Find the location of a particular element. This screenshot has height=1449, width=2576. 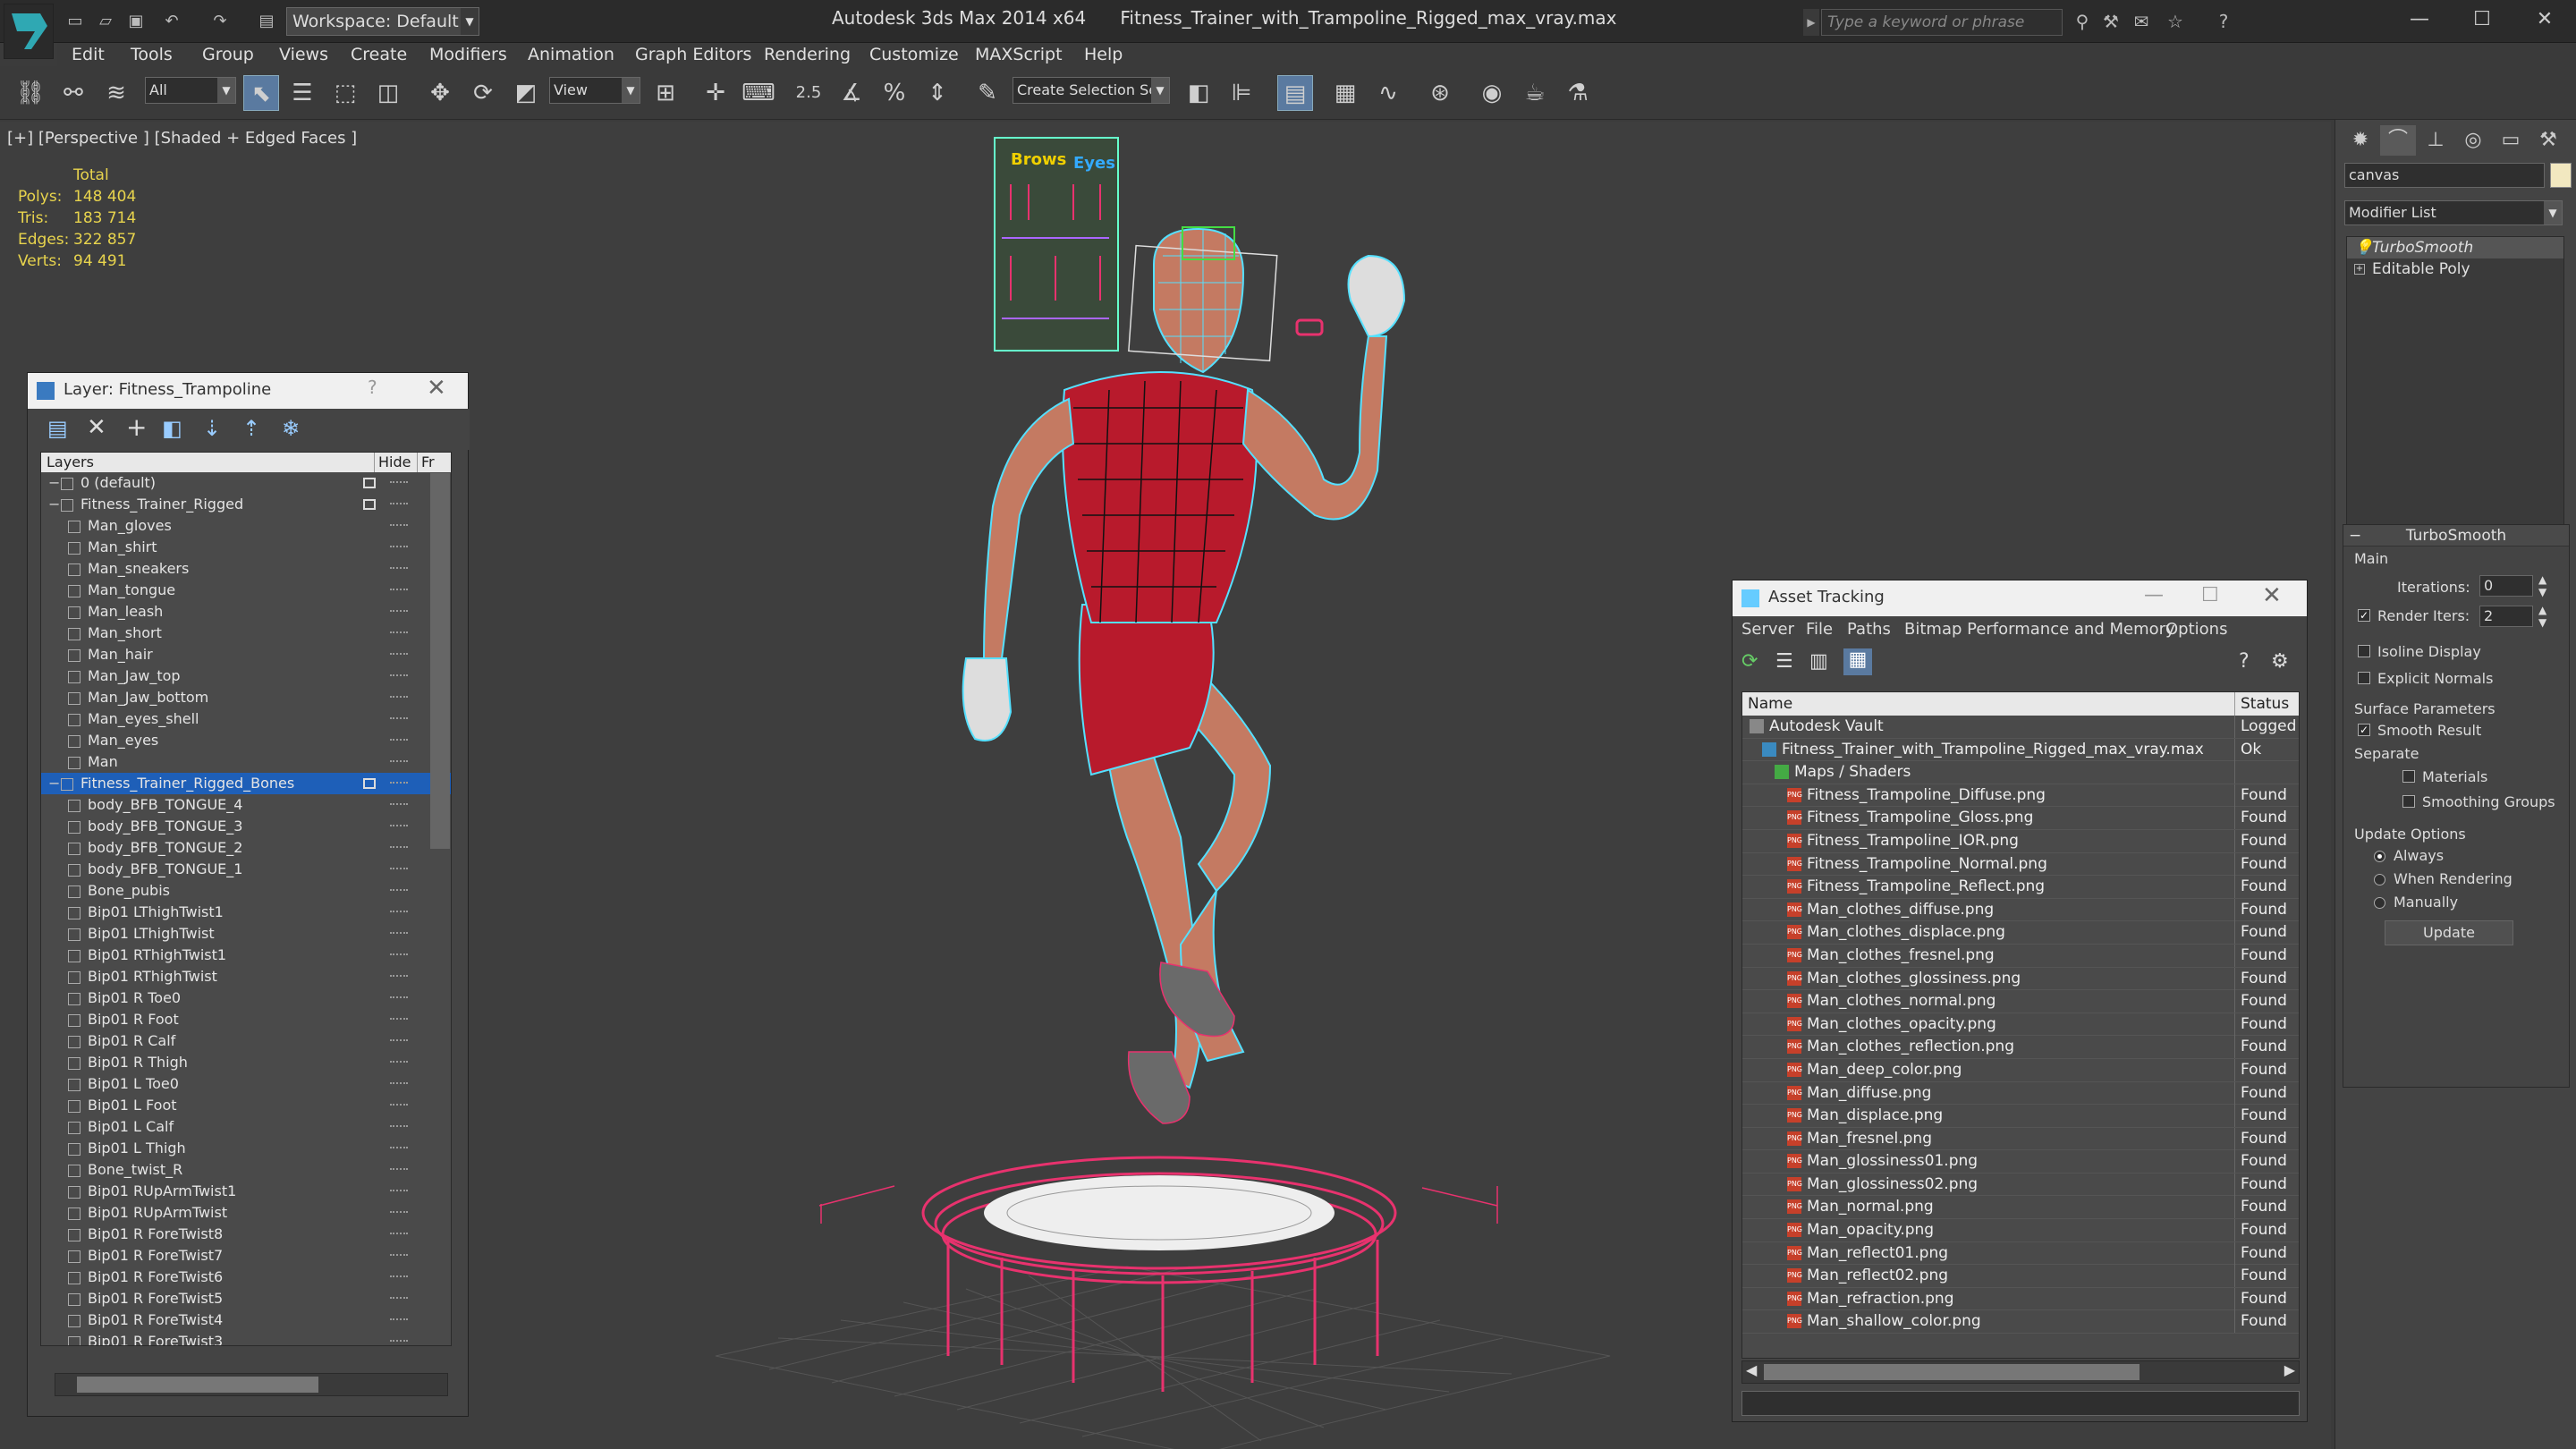

keyboard-shortcut-icon: ⌨ is located at coordinates (758, 93).